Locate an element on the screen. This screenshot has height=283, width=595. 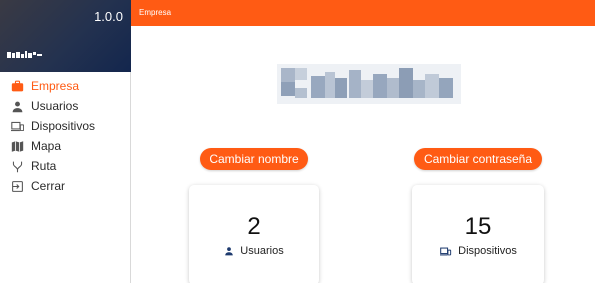
sidebar-item-usuarios: Usuarios is located at coordinates (65, 106).